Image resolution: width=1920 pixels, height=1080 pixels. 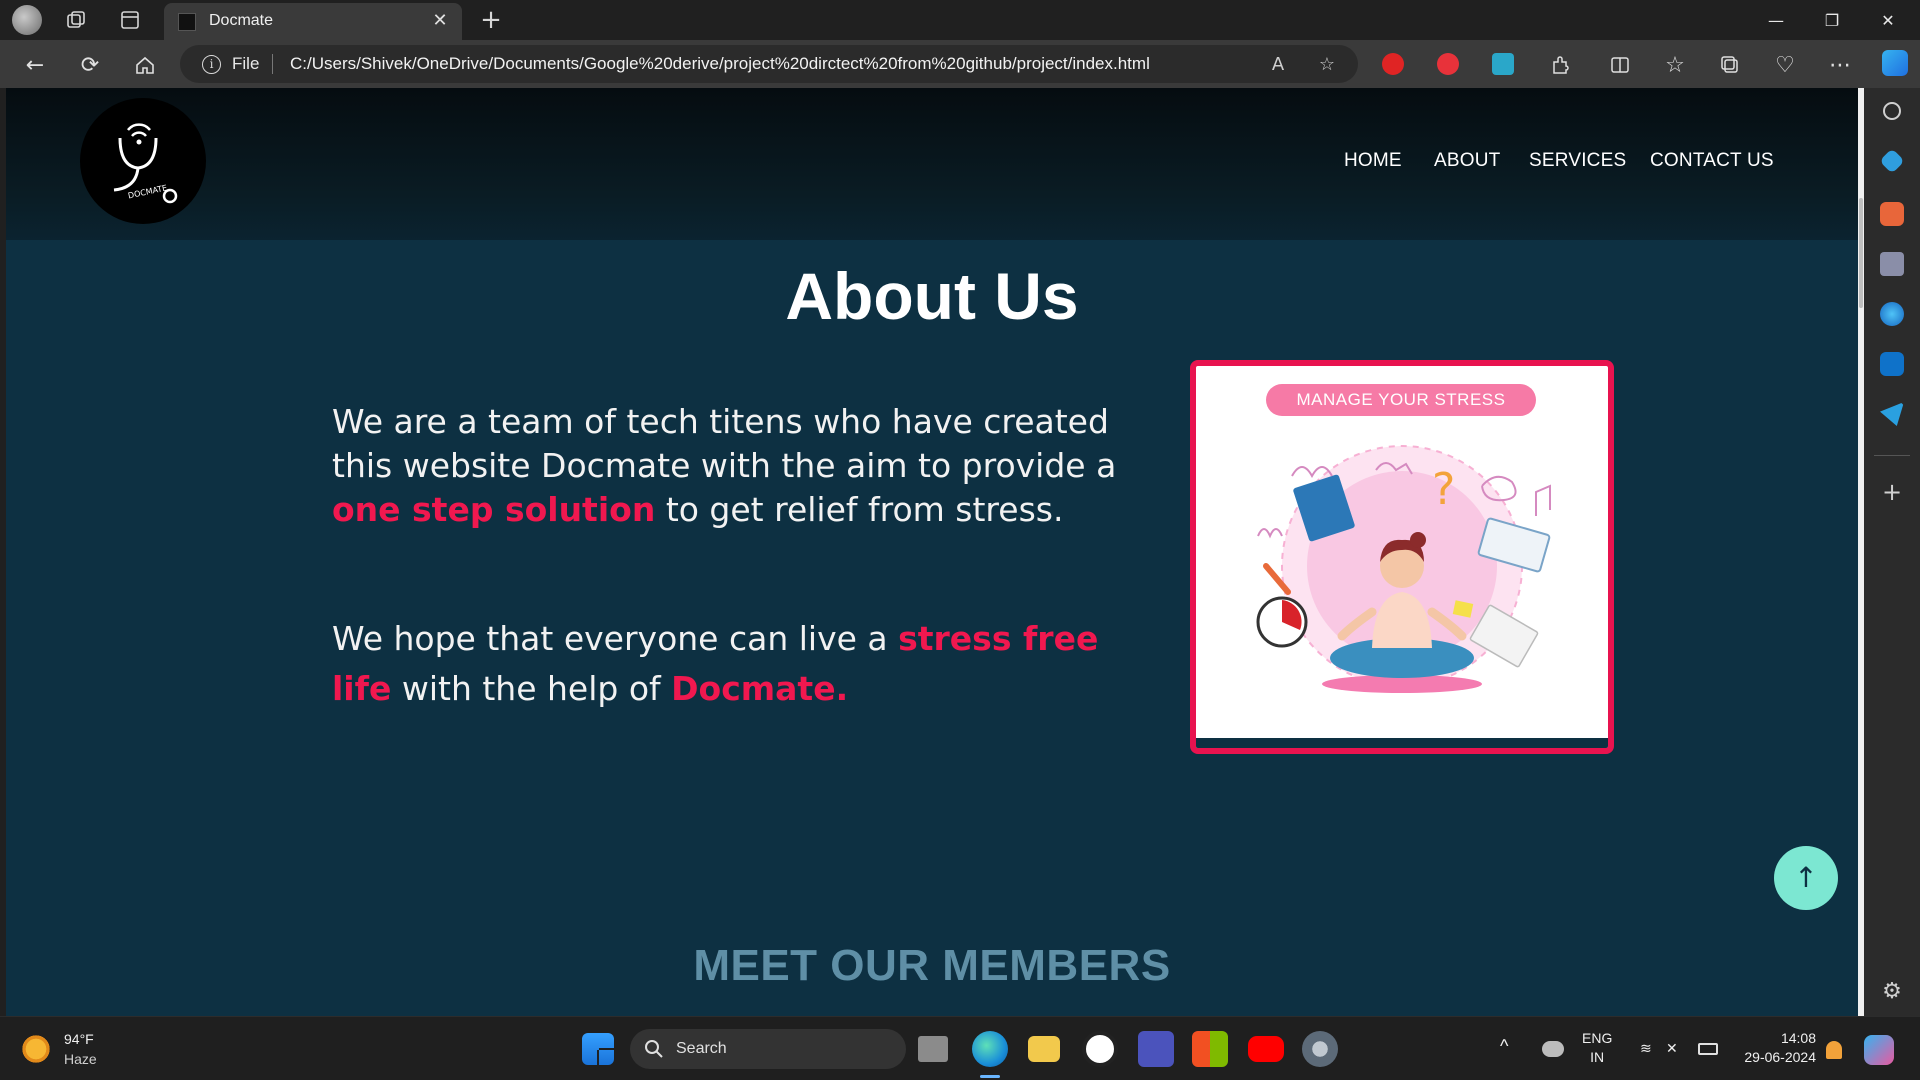 What do you see at coordinates (440, 21) in the screenshot?
I see `tab-close-icon: ✕` at bounding box center [440, 21].